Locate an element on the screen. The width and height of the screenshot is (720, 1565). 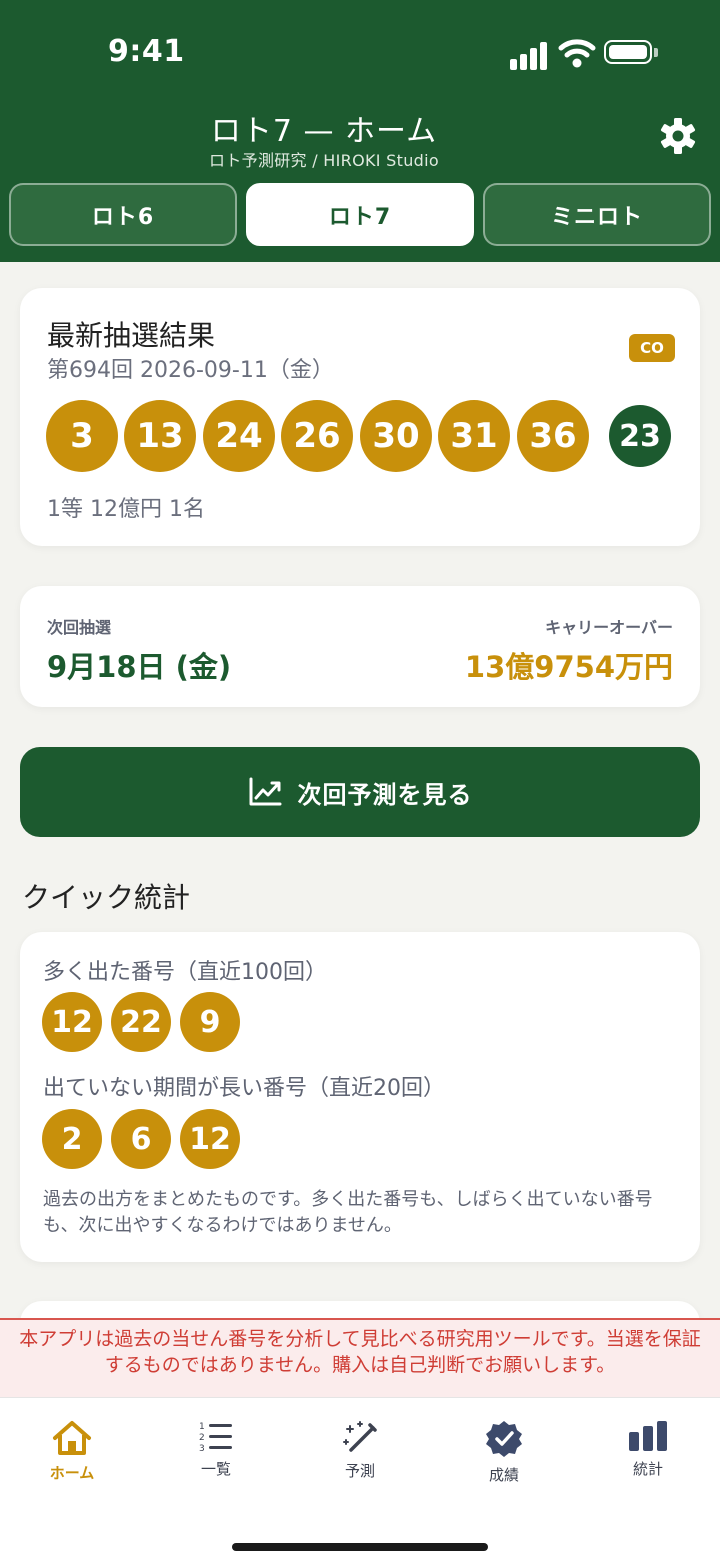
number-ball: 13 is located at coordinates (160, 436).